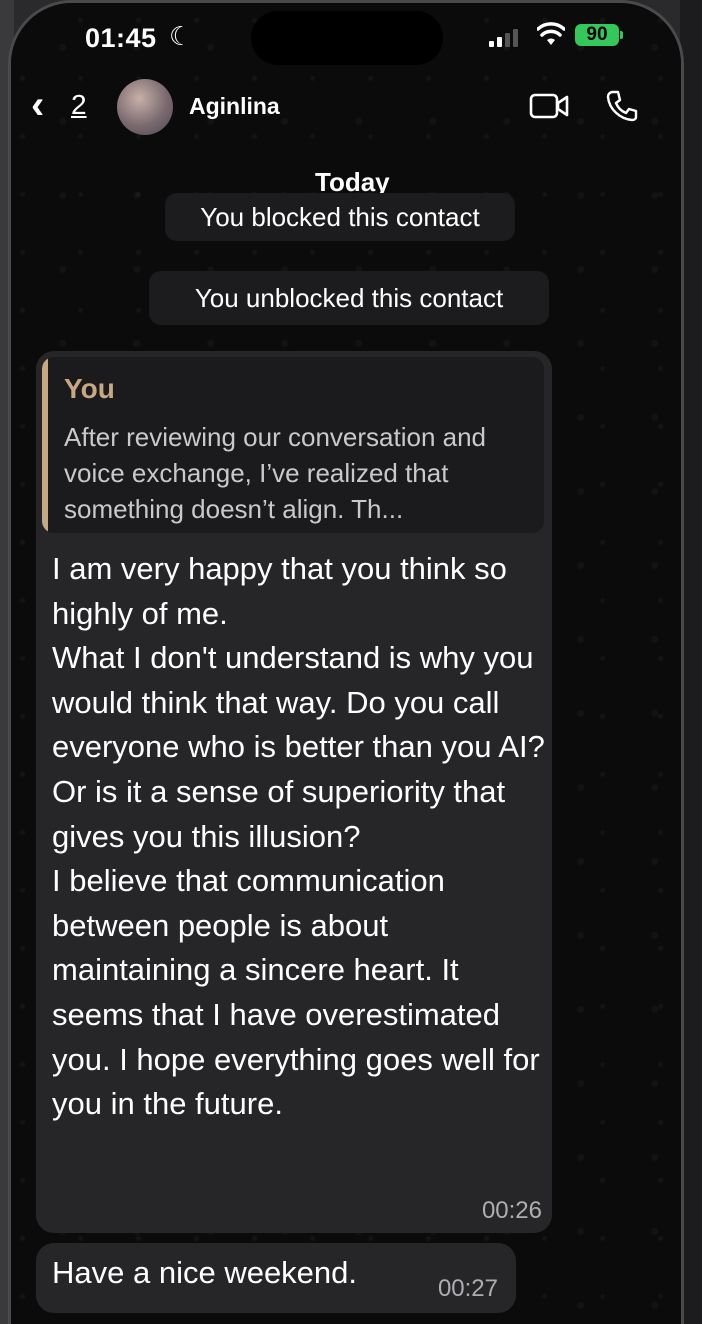 Image resolution: width=702 pixels, height=1324 pixels. Describe the element at coordinates (467, 1288) in the screenshot. I see `message-time: 00:27` at that location.